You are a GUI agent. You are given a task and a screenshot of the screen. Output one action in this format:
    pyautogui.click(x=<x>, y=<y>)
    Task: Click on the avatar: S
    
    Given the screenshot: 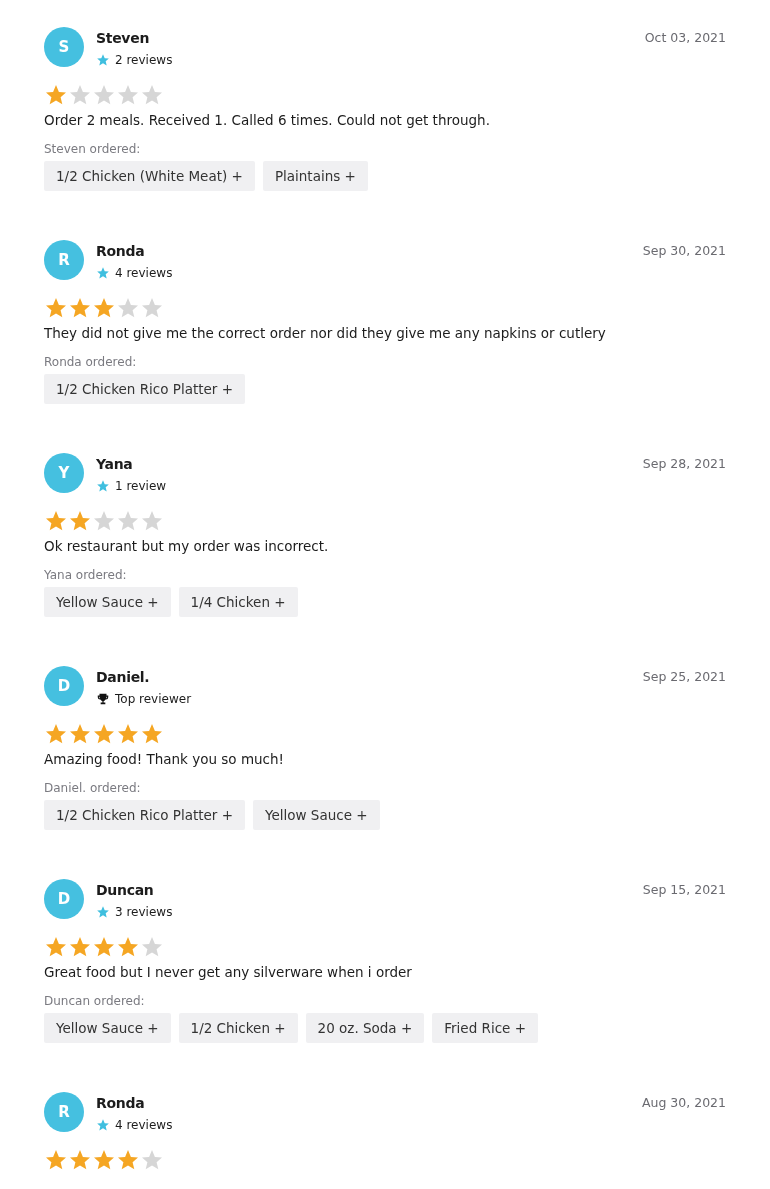 What is the action you would take?
    pyautogui.click(x=64, y=47)
    